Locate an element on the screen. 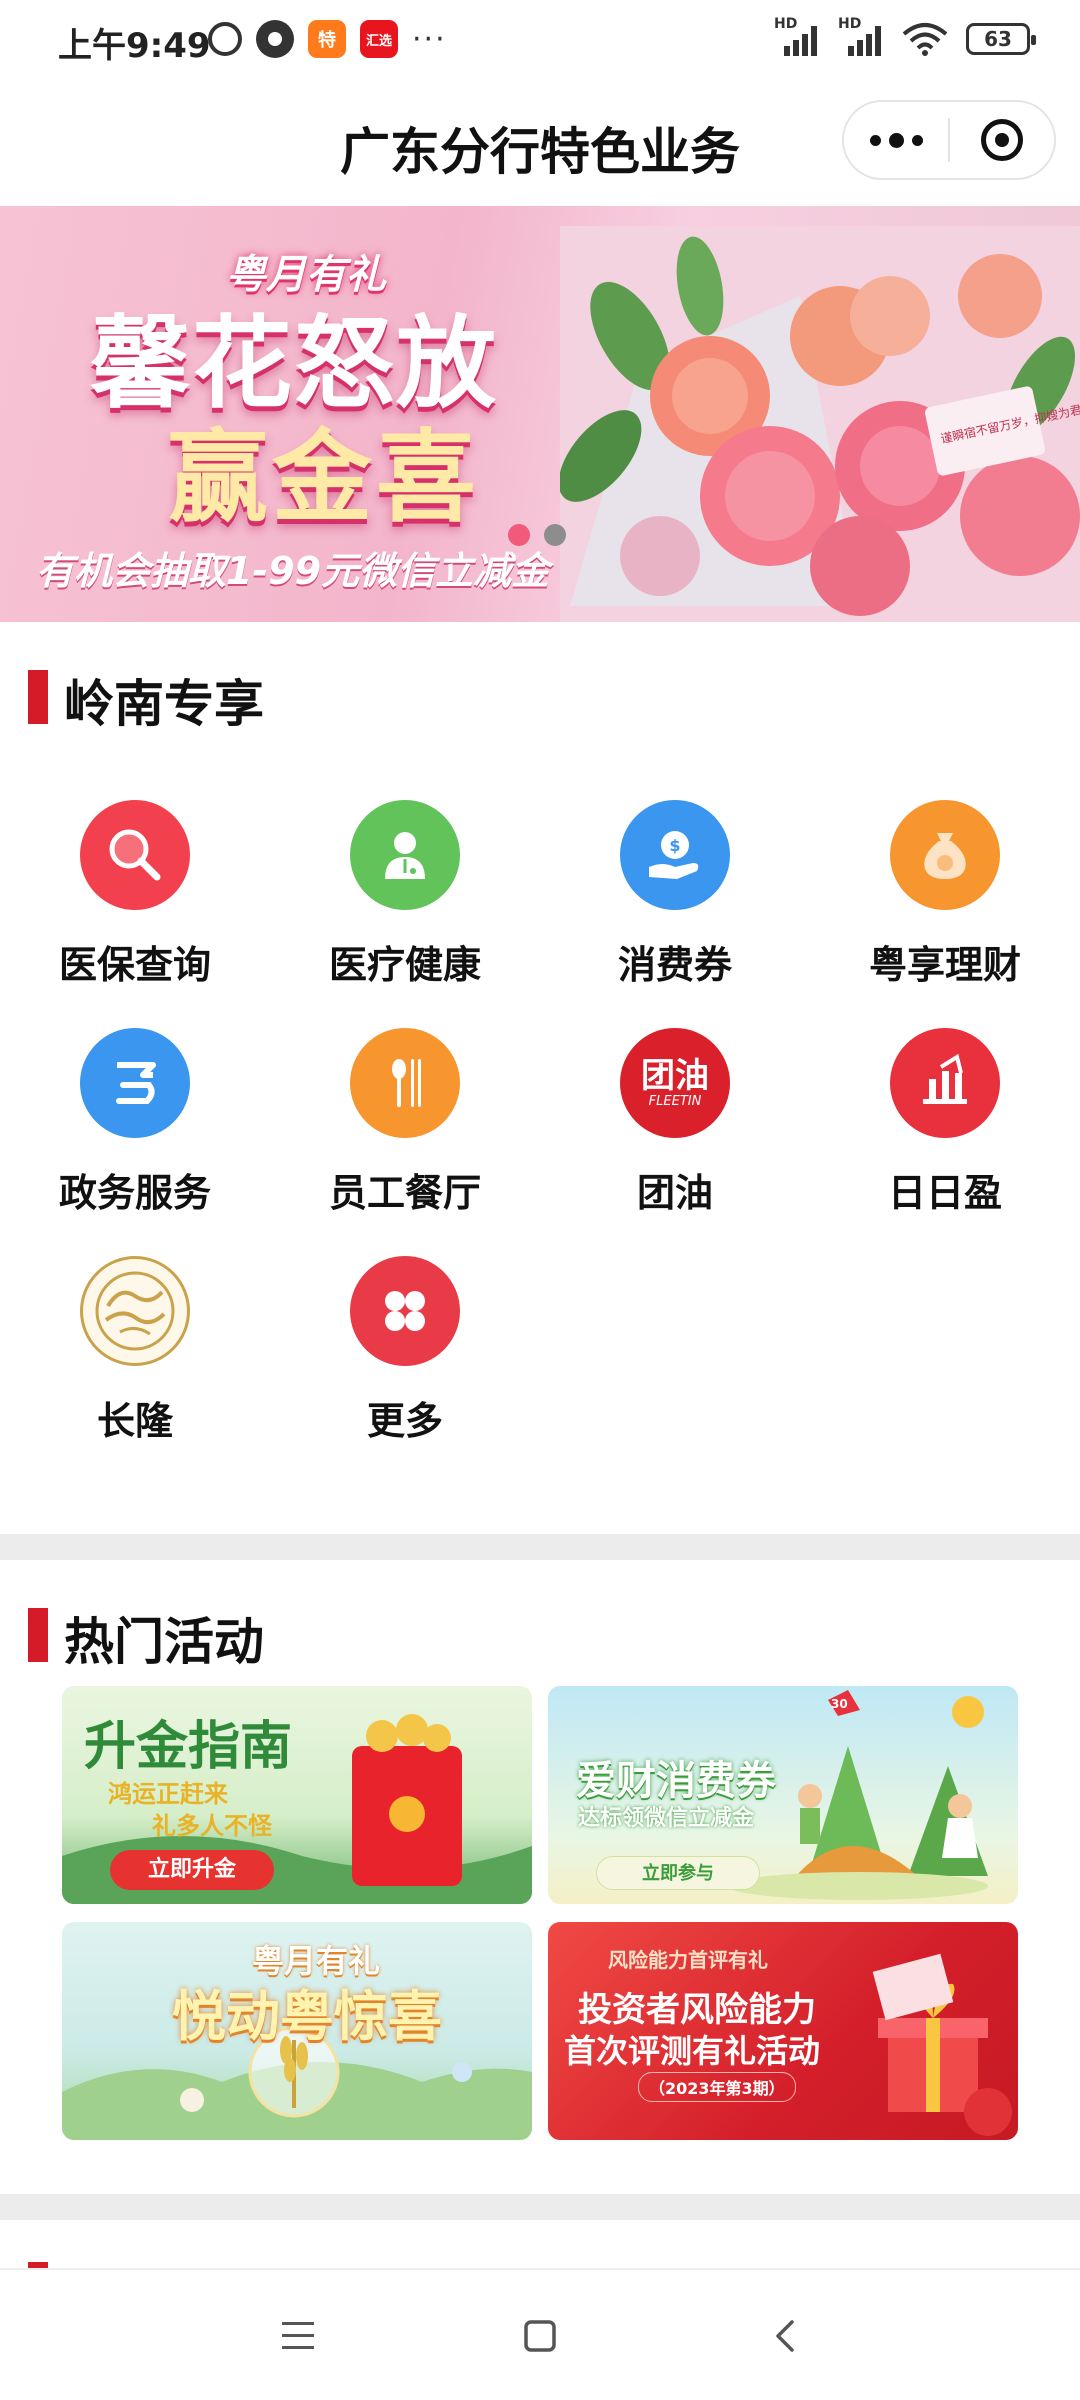 This screenshot has height=2400, width=1080. service-label: 团油 is located at coordinates (674, 1193).